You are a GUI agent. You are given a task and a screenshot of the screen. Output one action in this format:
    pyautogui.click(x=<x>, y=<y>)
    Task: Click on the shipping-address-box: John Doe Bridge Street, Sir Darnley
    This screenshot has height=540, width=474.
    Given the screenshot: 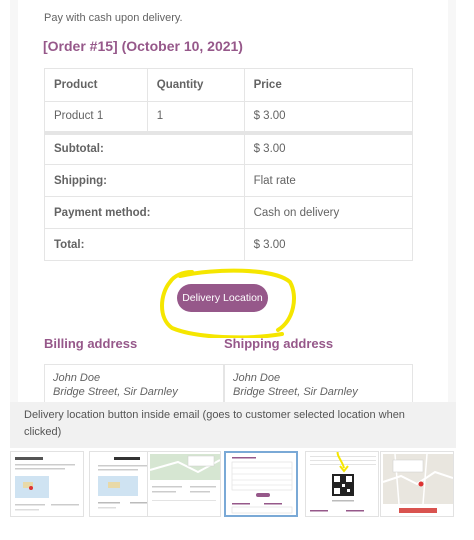 What is the action you would take?
    pyautogui.click(x=318, y=383)
    